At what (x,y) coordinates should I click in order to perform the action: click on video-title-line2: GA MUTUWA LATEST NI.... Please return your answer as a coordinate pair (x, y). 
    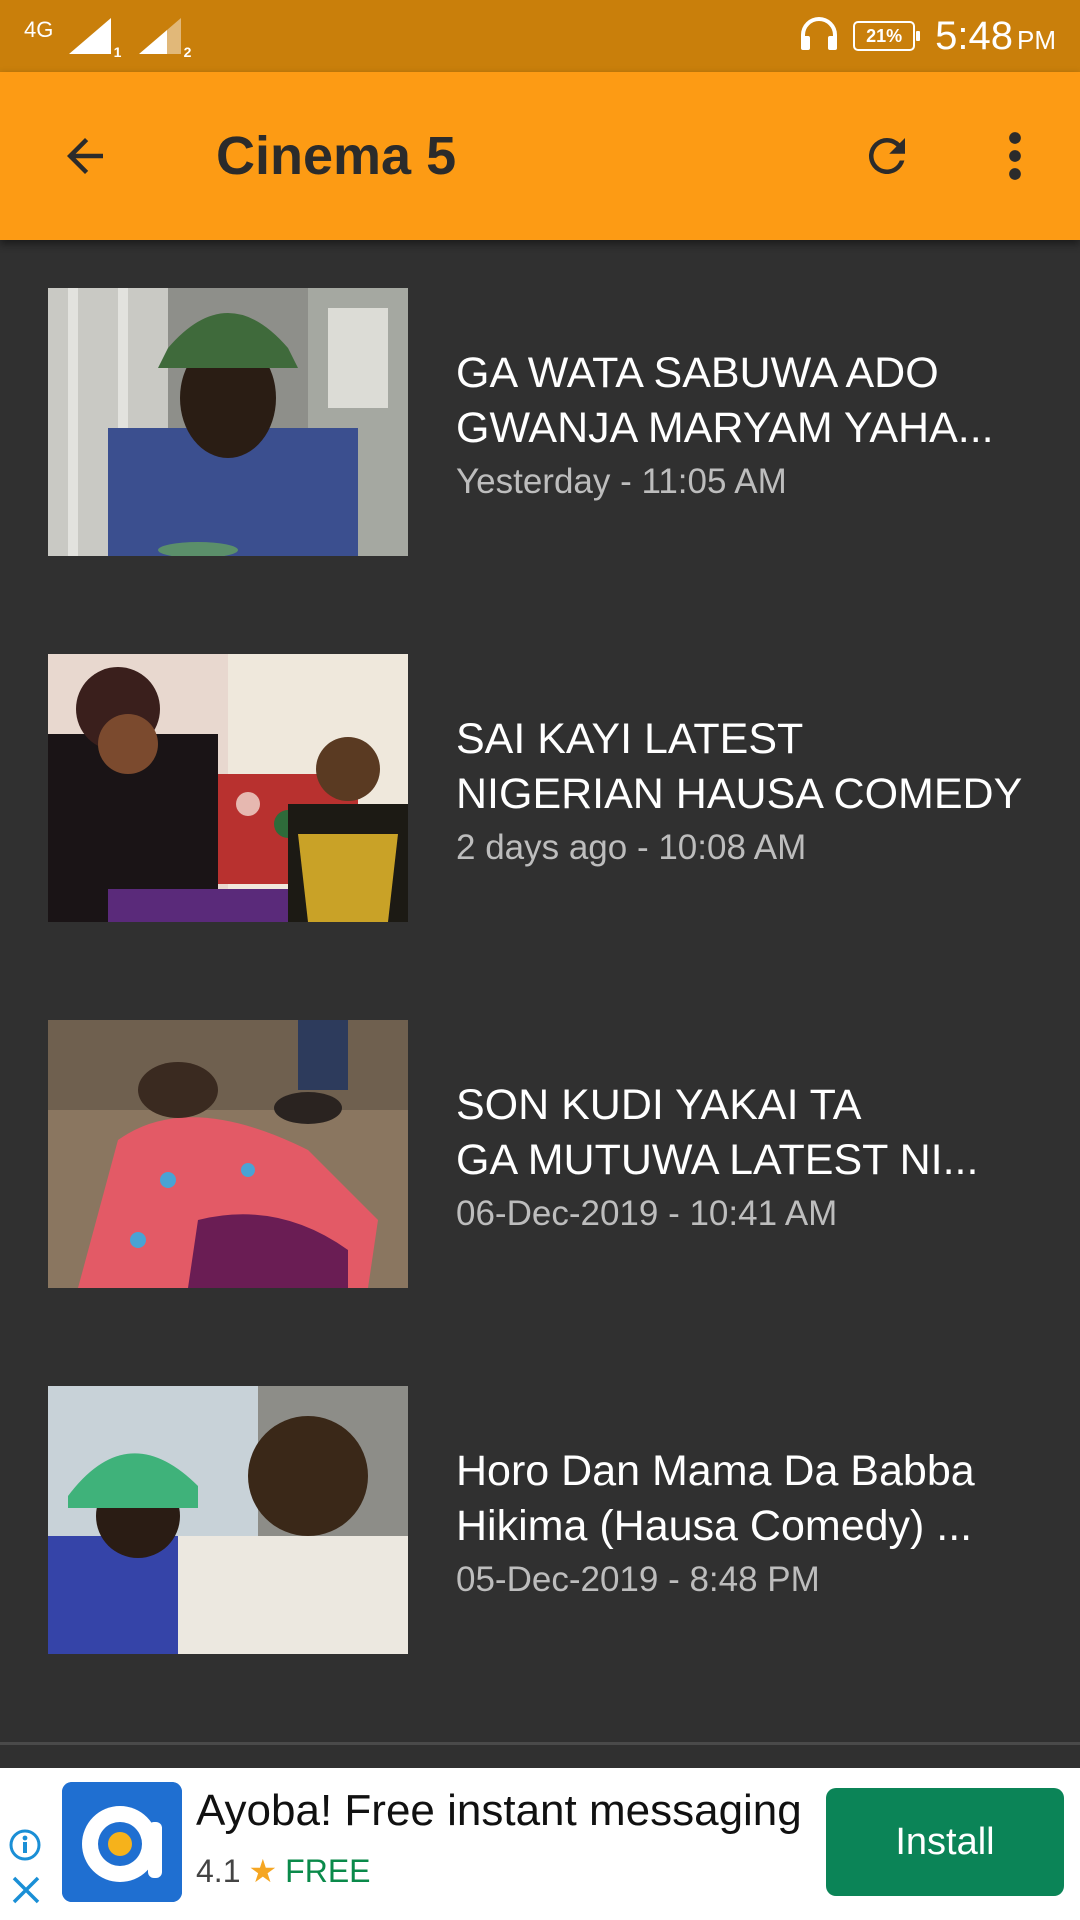
    Looking at the image, I should click on (717, 1160).